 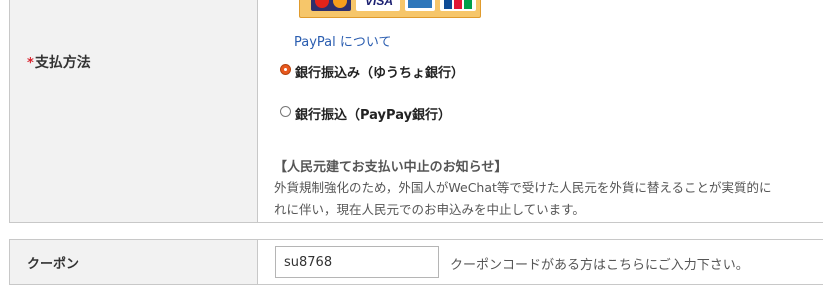 I want to click on paypal-info-link: PayPal について, so click(x=343, y=40).